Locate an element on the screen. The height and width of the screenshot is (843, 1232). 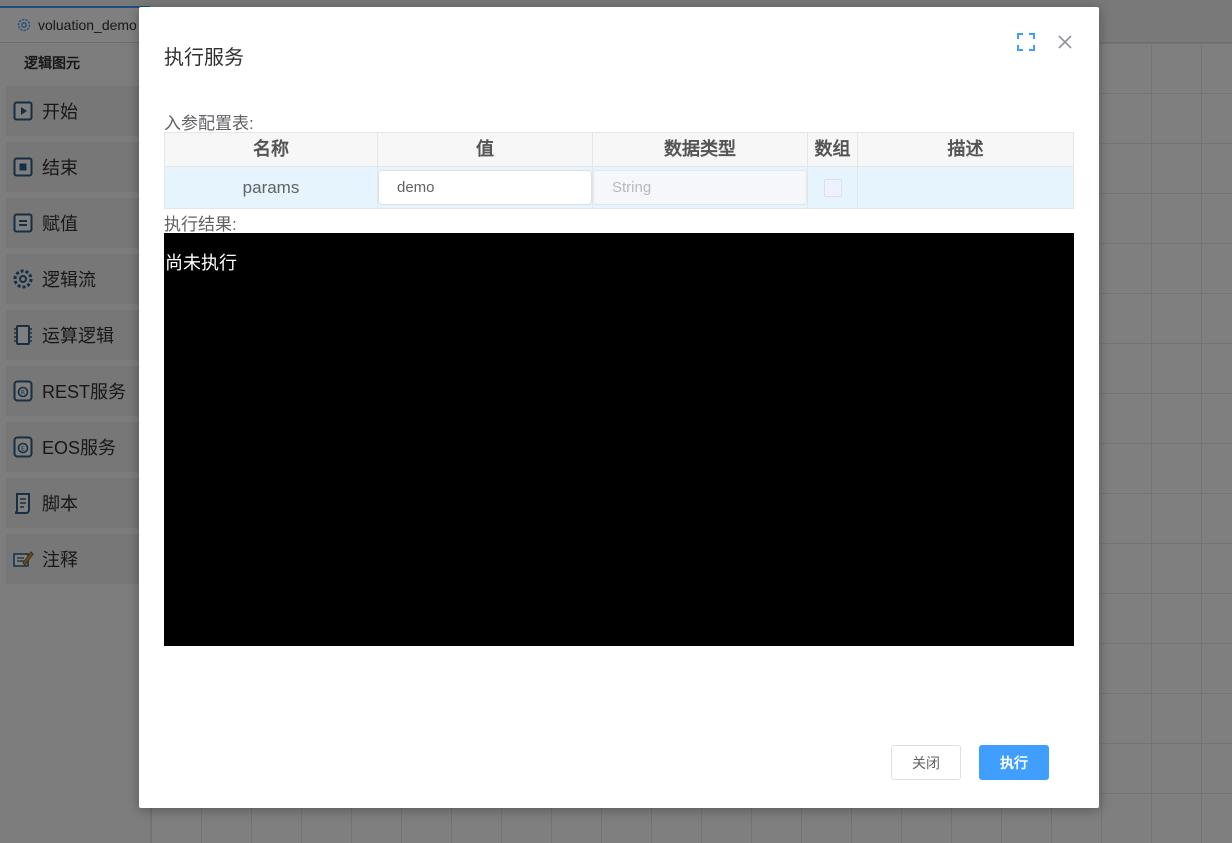
result-text: 尚未执行 is located at coordinates (201, 263).